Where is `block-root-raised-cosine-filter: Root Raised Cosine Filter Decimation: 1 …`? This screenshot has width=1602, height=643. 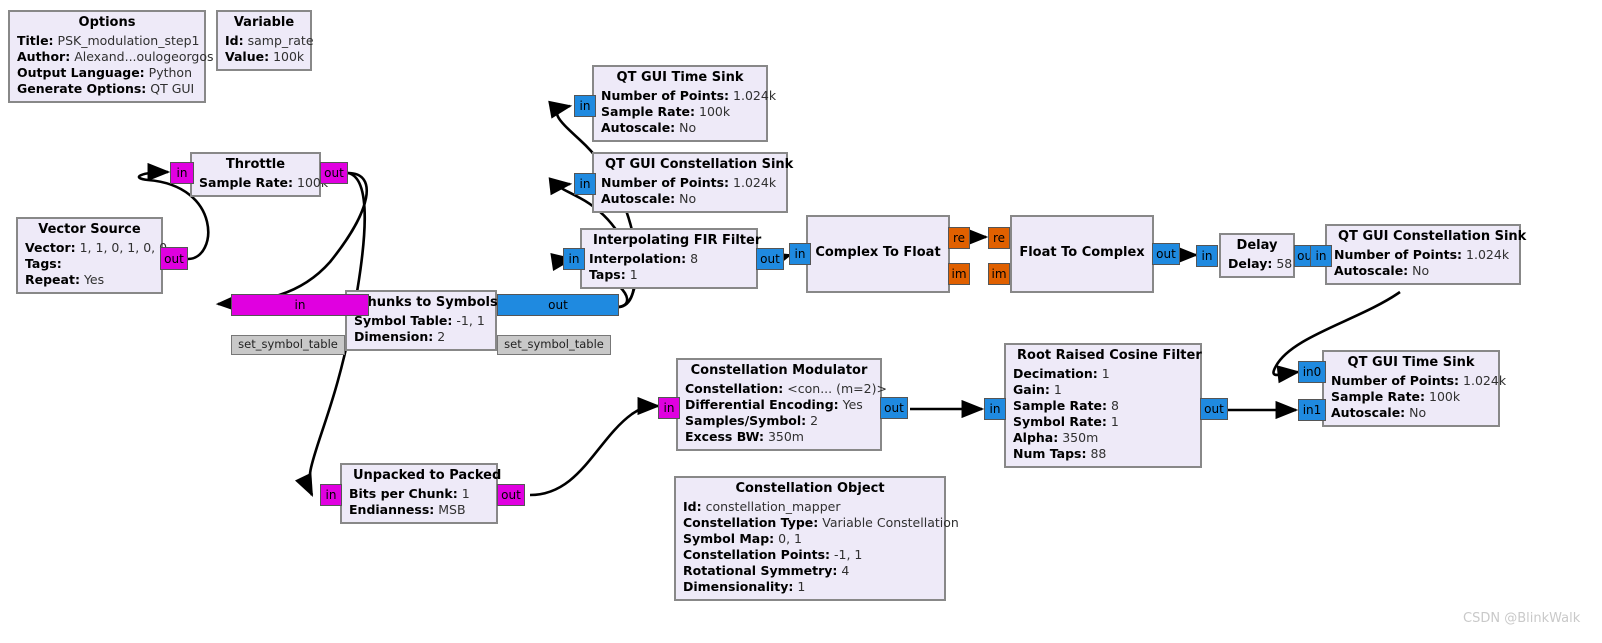 block-root-raised-cosine-filter: Root Raised Cosine Filter Decimation: 1 … is located at coordinates (1103, 405).